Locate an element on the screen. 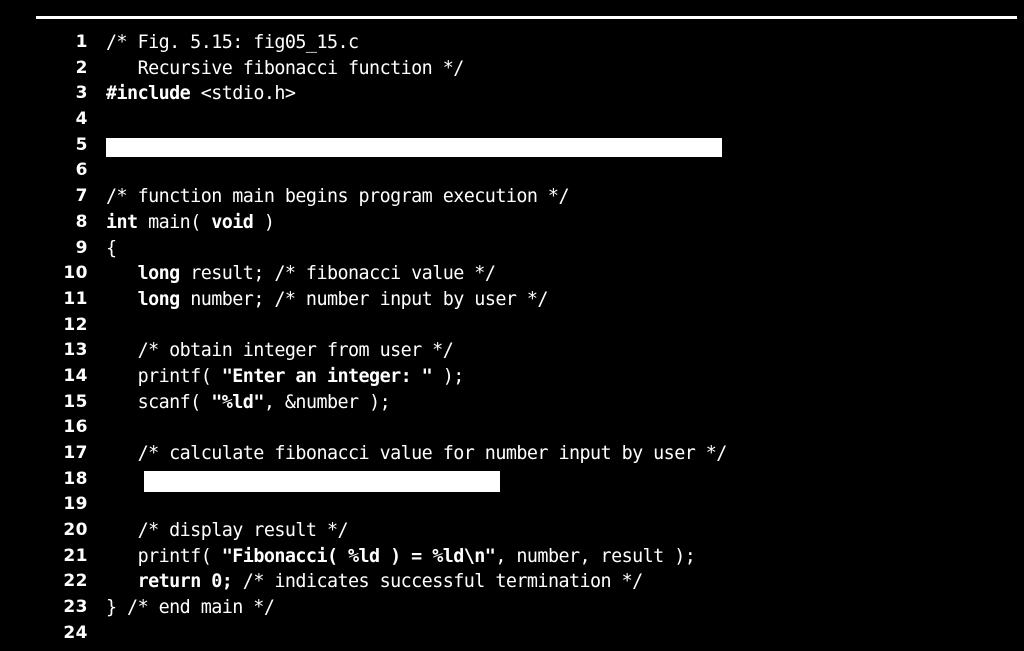  code-keyword: int is located at coordinates (122, 222).